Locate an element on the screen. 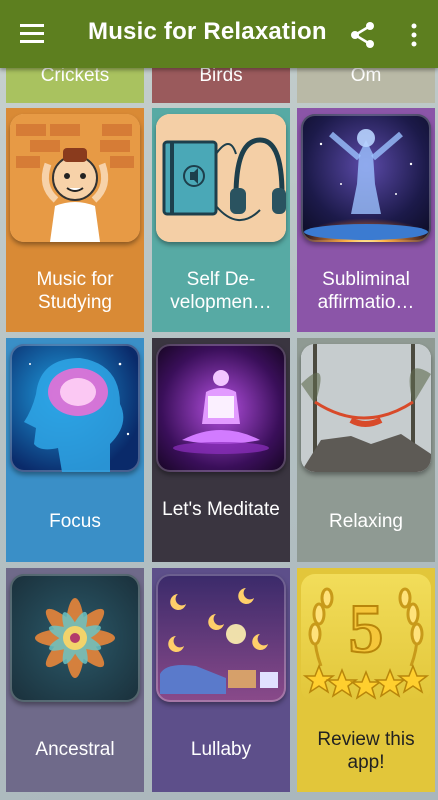 This screenshot has width=438, height=800. cosmic-figure-icon is located at coordinates (366, 178).